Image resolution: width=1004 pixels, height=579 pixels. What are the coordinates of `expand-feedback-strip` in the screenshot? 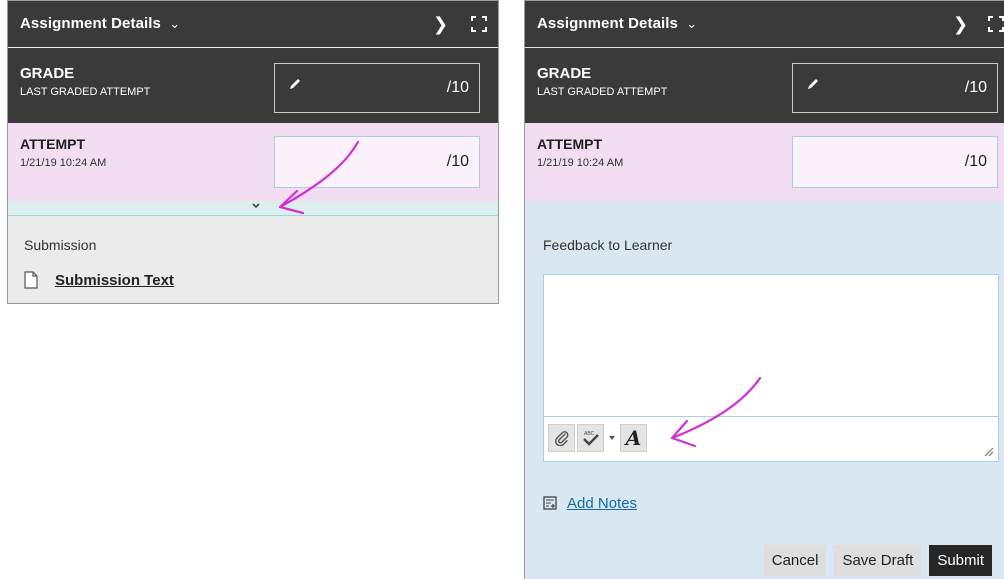 It's located at (253, 208).